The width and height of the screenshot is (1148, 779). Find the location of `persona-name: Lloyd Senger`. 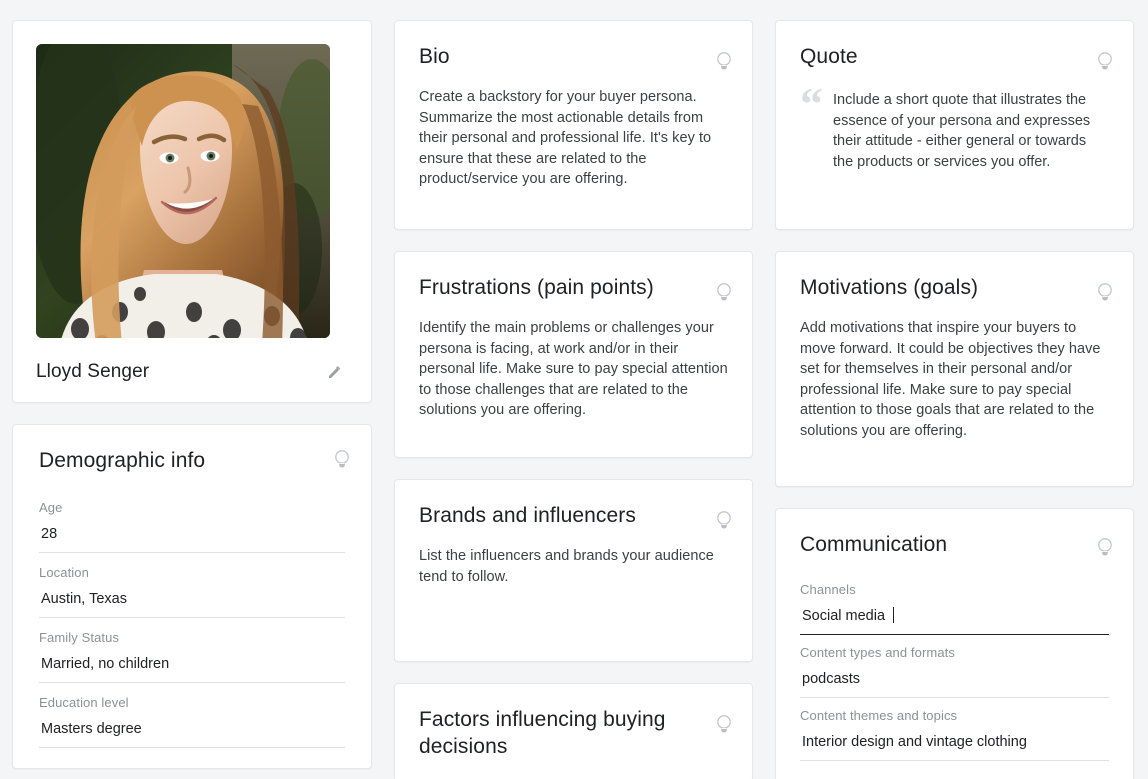

persona-name: Lloyd Senger is located at coordinates (92, 372).